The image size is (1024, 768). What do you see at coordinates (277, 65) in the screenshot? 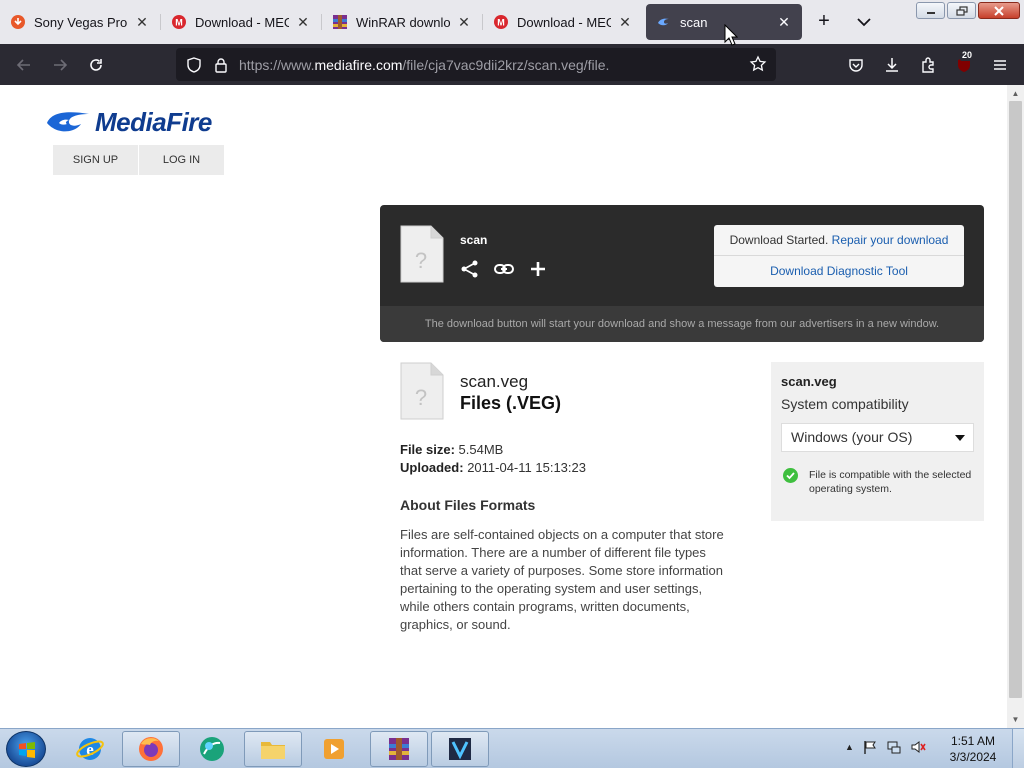
I see `url-prefix: https://www.` at bounding box center [277, 65].